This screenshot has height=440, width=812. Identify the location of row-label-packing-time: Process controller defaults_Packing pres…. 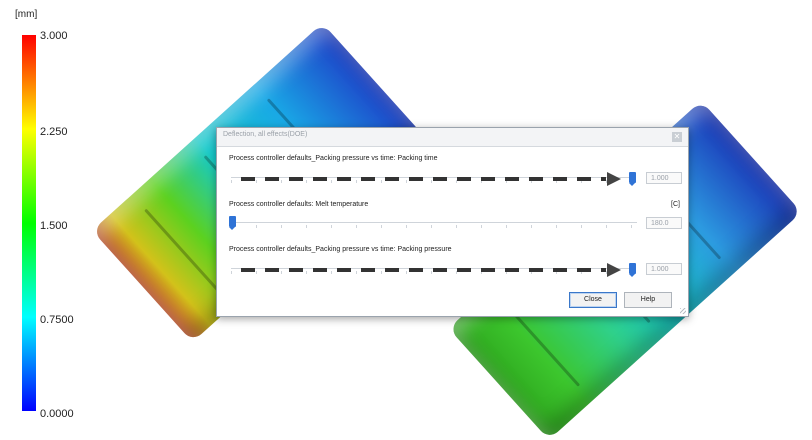
(333, 158).